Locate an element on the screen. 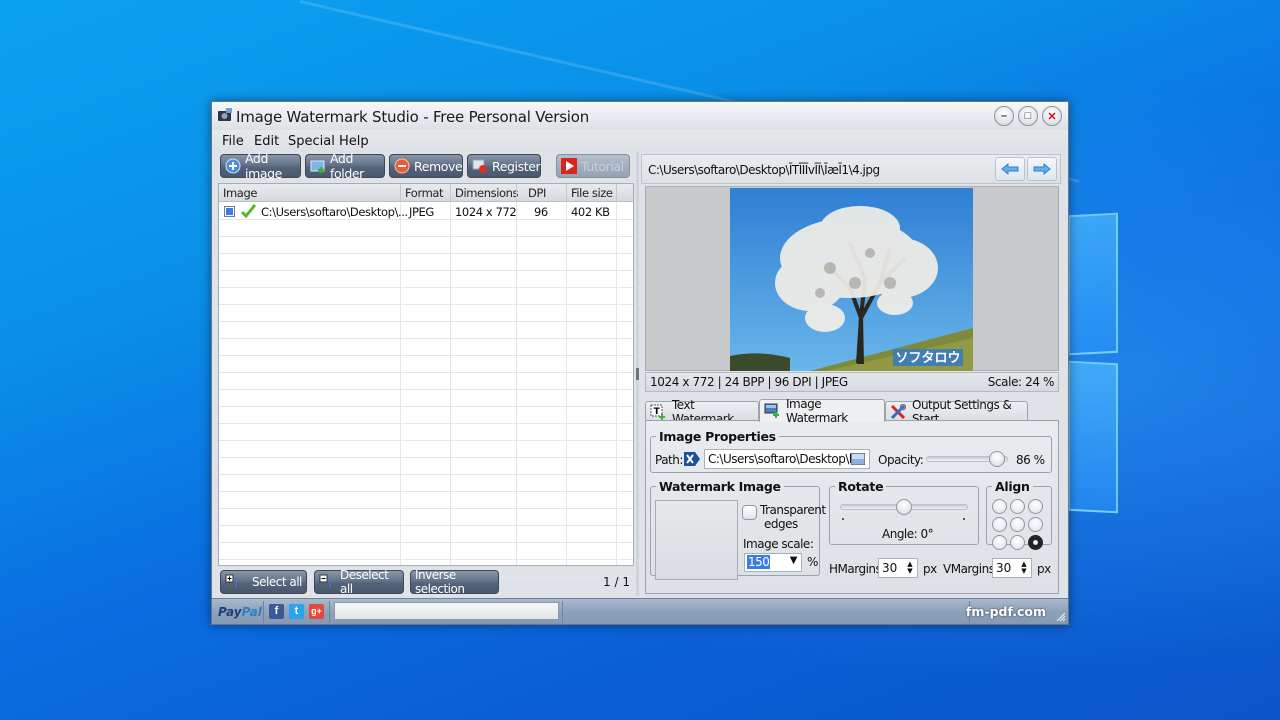  cell-format: JPEG is located at coordinates (421, 212).